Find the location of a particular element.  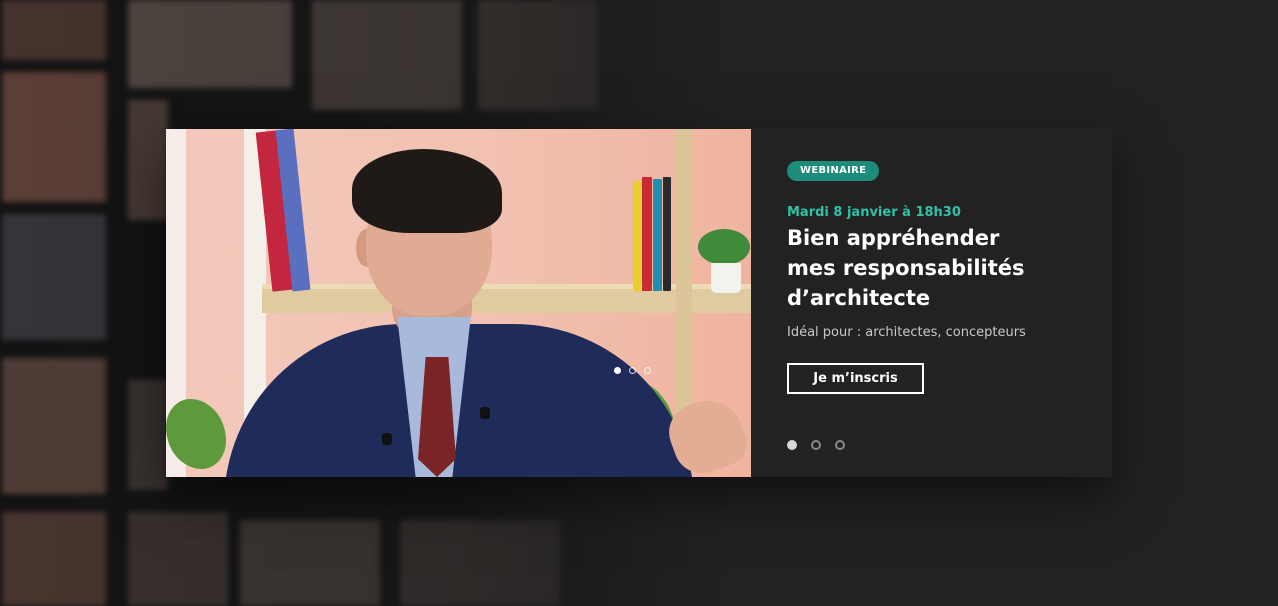

webinar-title-line: mes responsabilités is located at coordinates (906, 268).